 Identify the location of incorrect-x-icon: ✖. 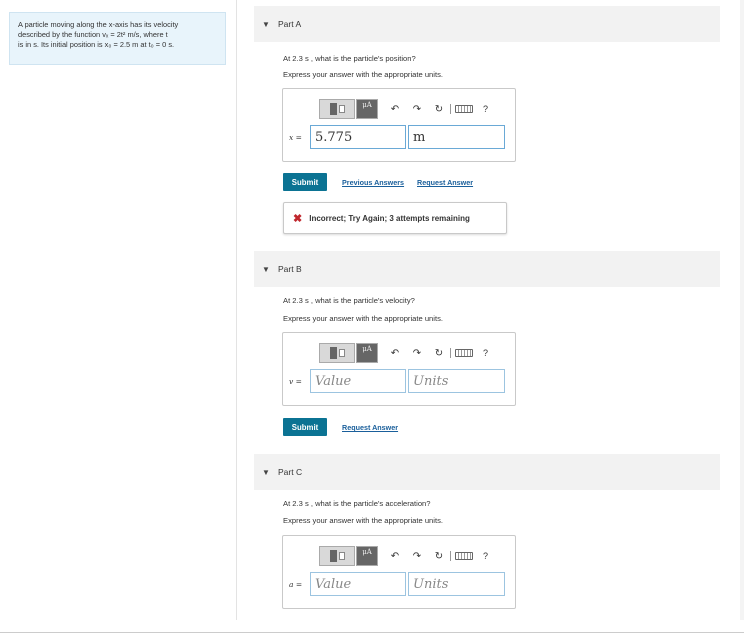
(298, 218).